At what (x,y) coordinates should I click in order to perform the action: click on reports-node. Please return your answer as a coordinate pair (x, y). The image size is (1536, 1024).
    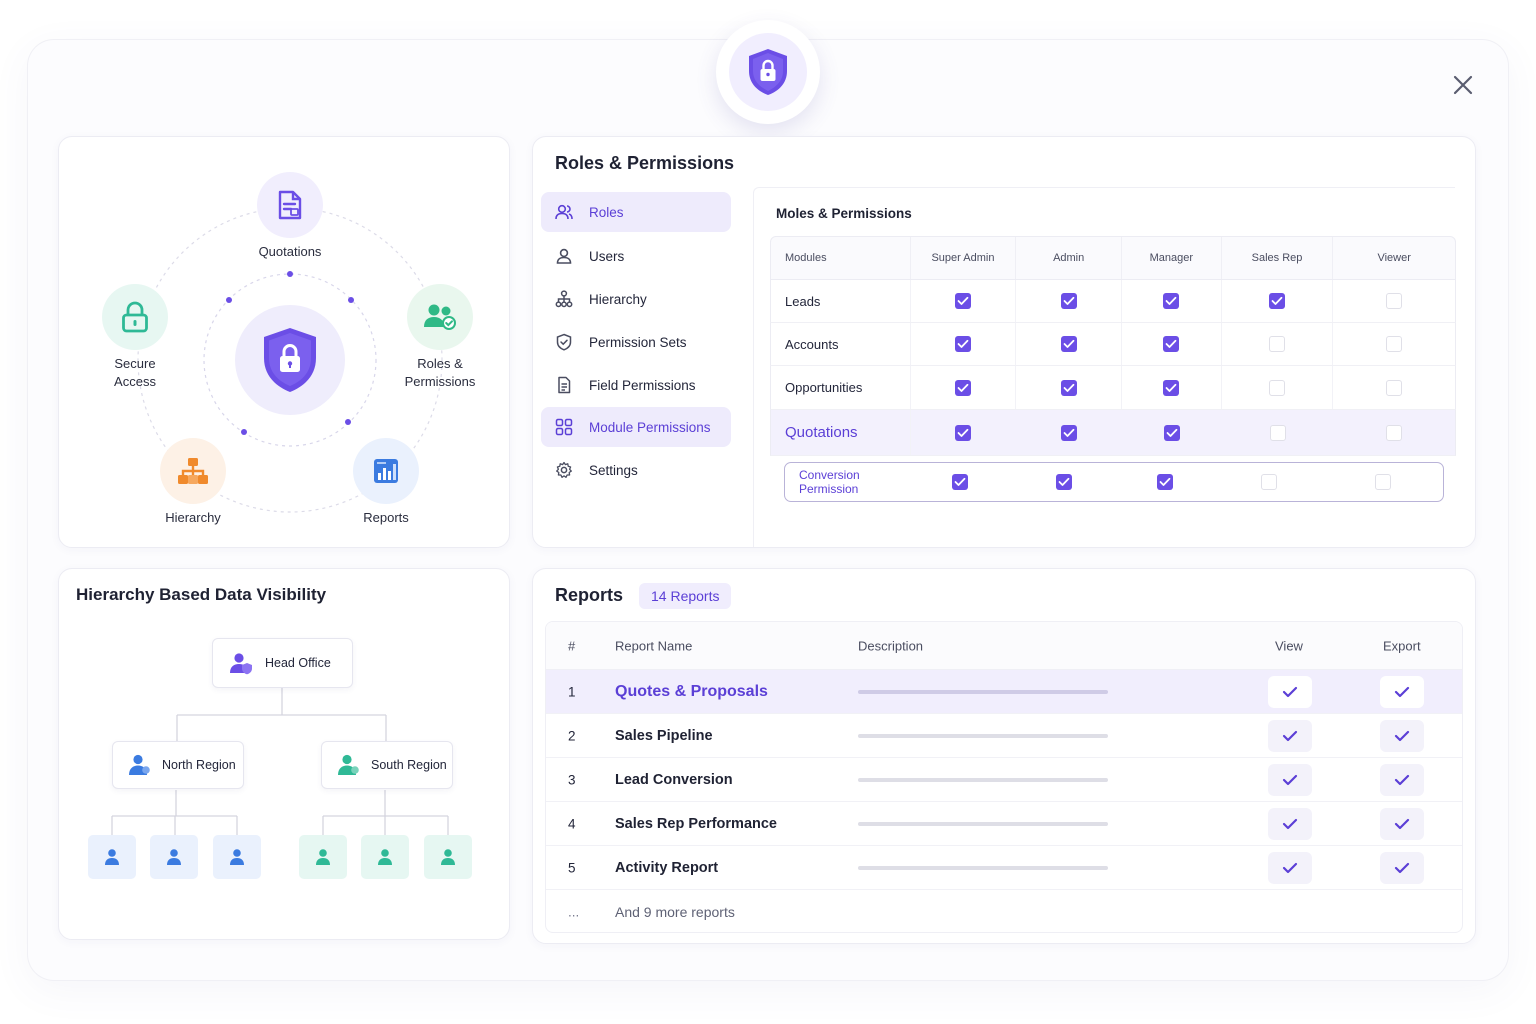
    Looking at the image, I should click on (386, 471).